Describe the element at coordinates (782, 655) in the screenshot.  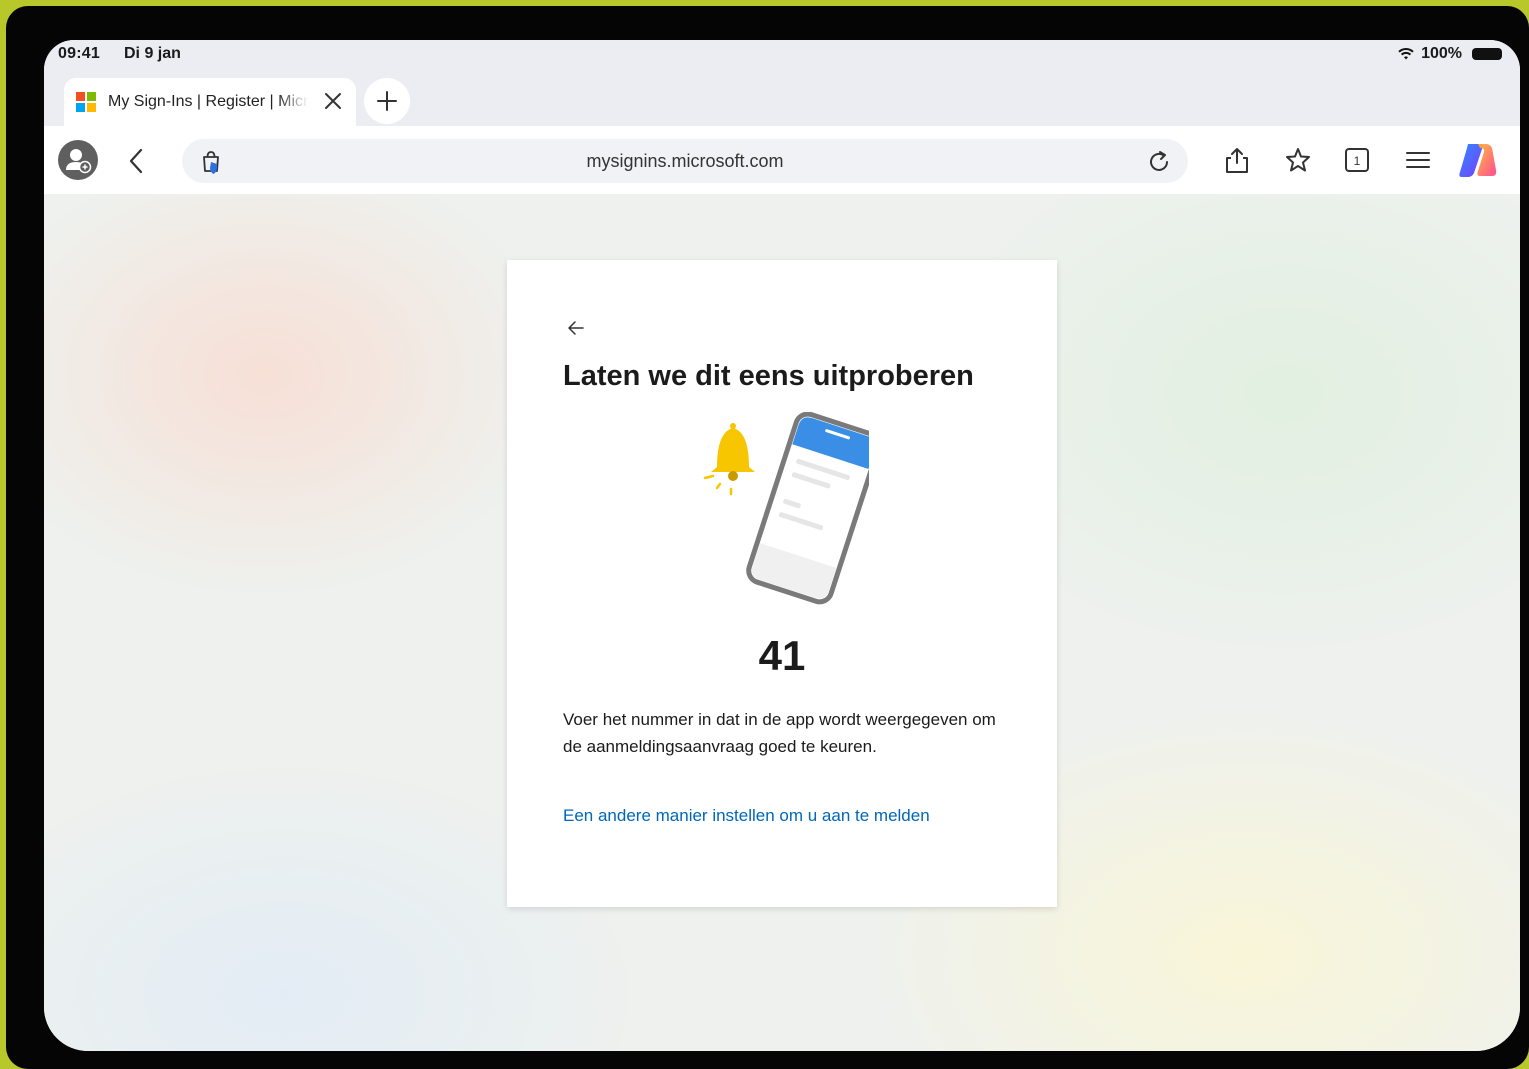
I see `verification-number: 41` at that location.